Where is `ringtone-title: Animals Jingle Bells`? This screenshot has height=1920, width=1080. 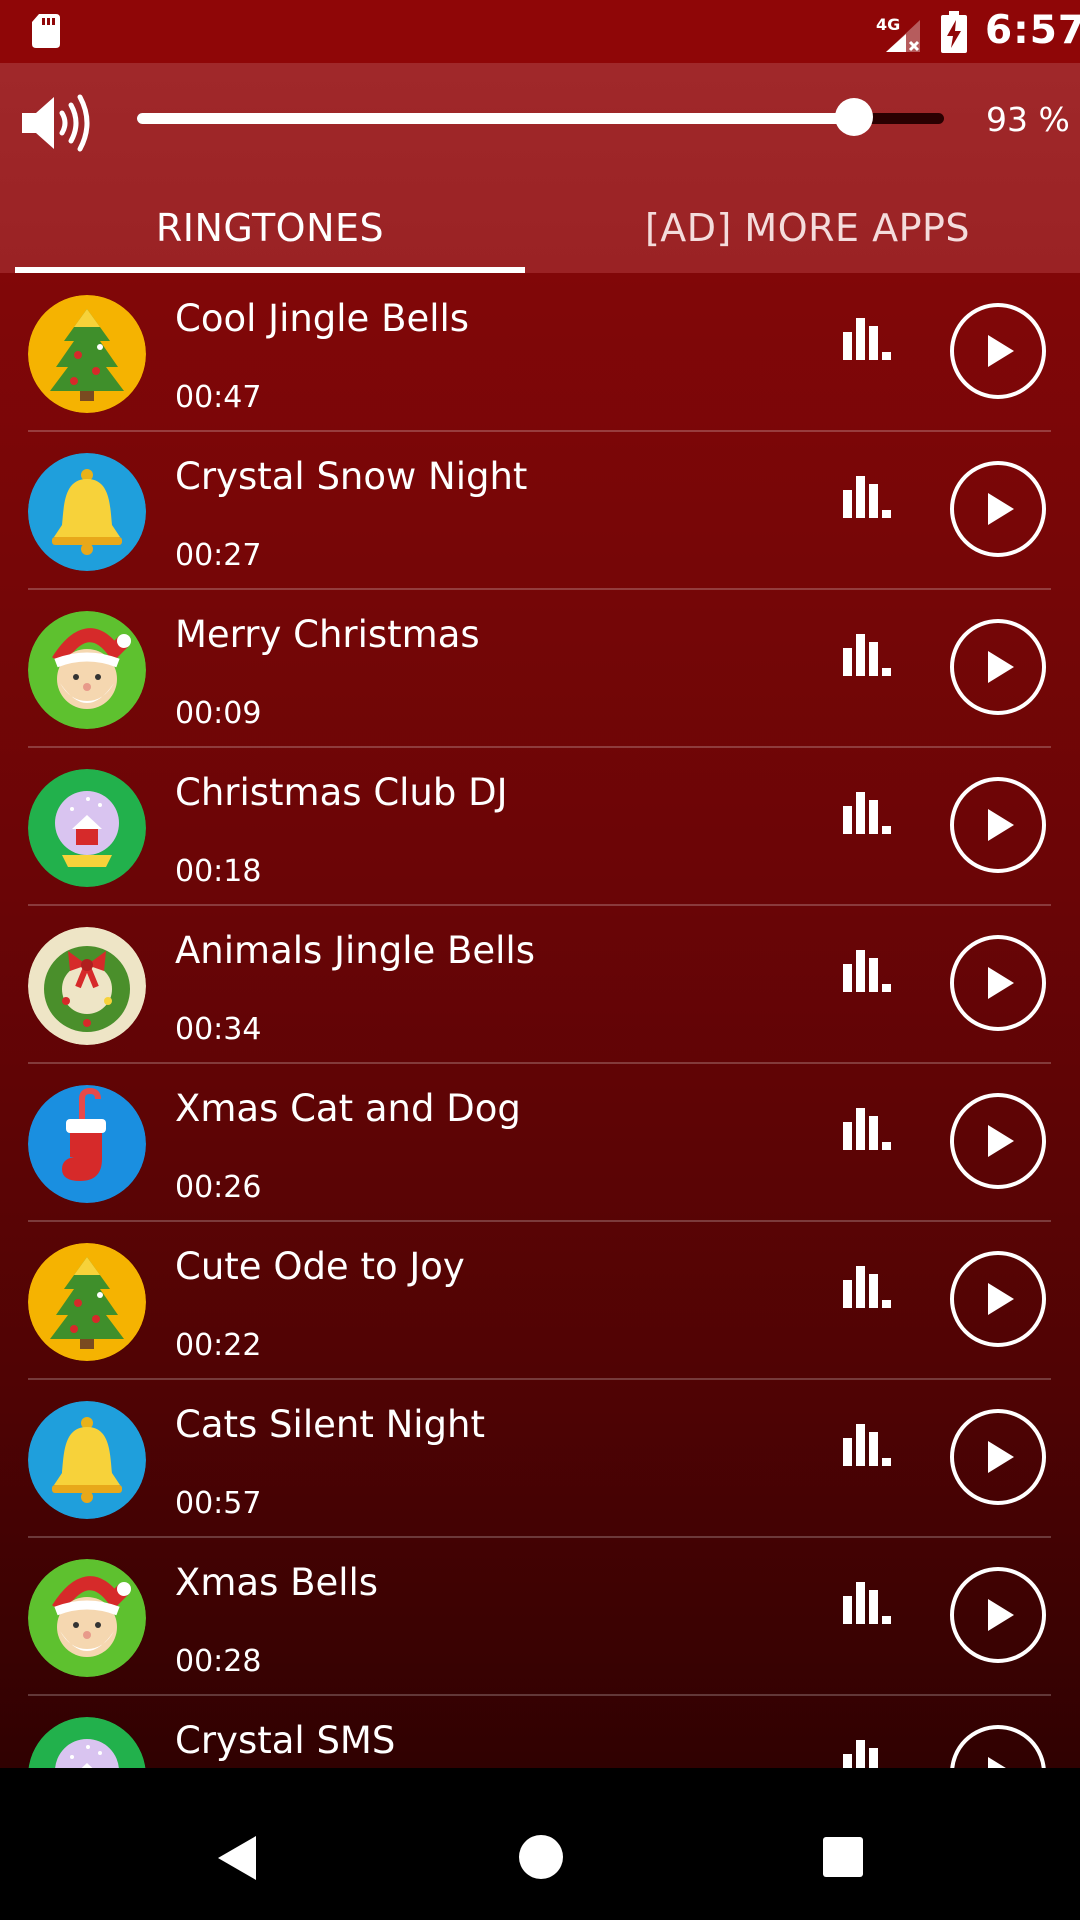 ringtone-title: Animals Jingle Bells is located at coordinates (355, 950).